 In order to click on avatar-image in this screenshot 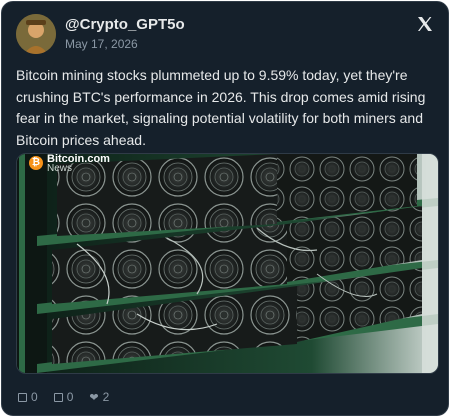, I will do `click(36, 34)`.